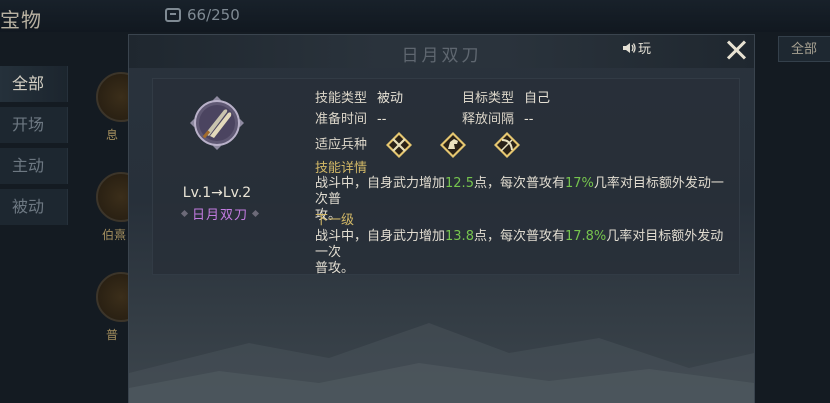  What do you see at coordinates (112, 335) in the screenshot?
I see `treasure-item-label: 普` at bounding box center [112, 335].